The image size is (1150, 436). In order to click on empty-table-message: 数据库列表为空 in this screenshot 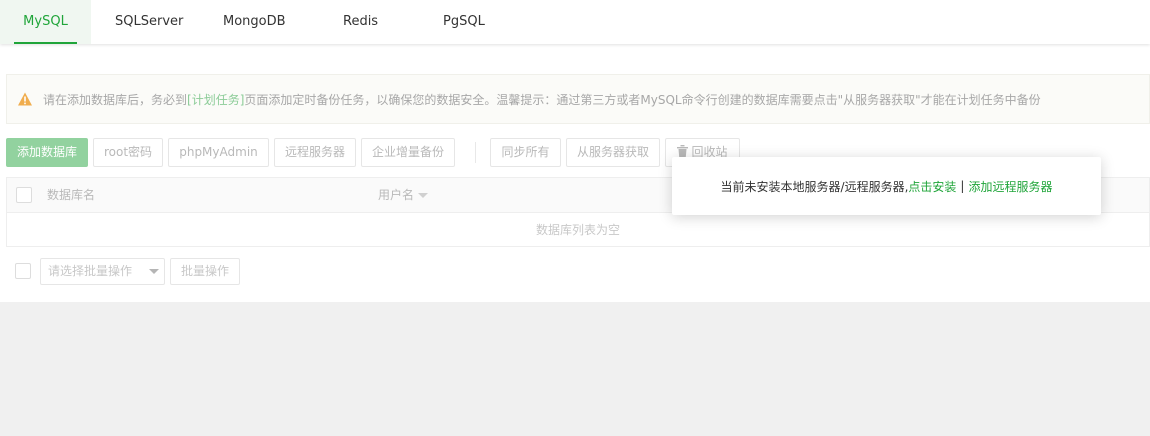, I will do `click(577, 230)`.